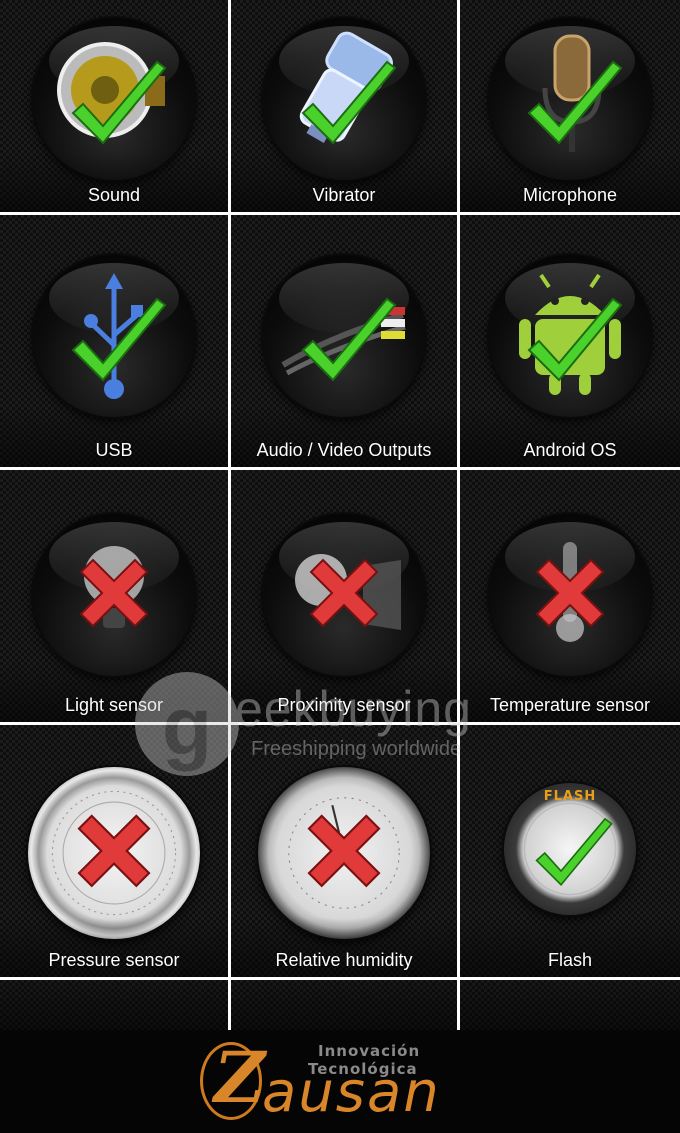 This screenshot has width=680, height=1133. I want to click on tile-pressure-sensor: Pressure sensor, so click(114, 851).